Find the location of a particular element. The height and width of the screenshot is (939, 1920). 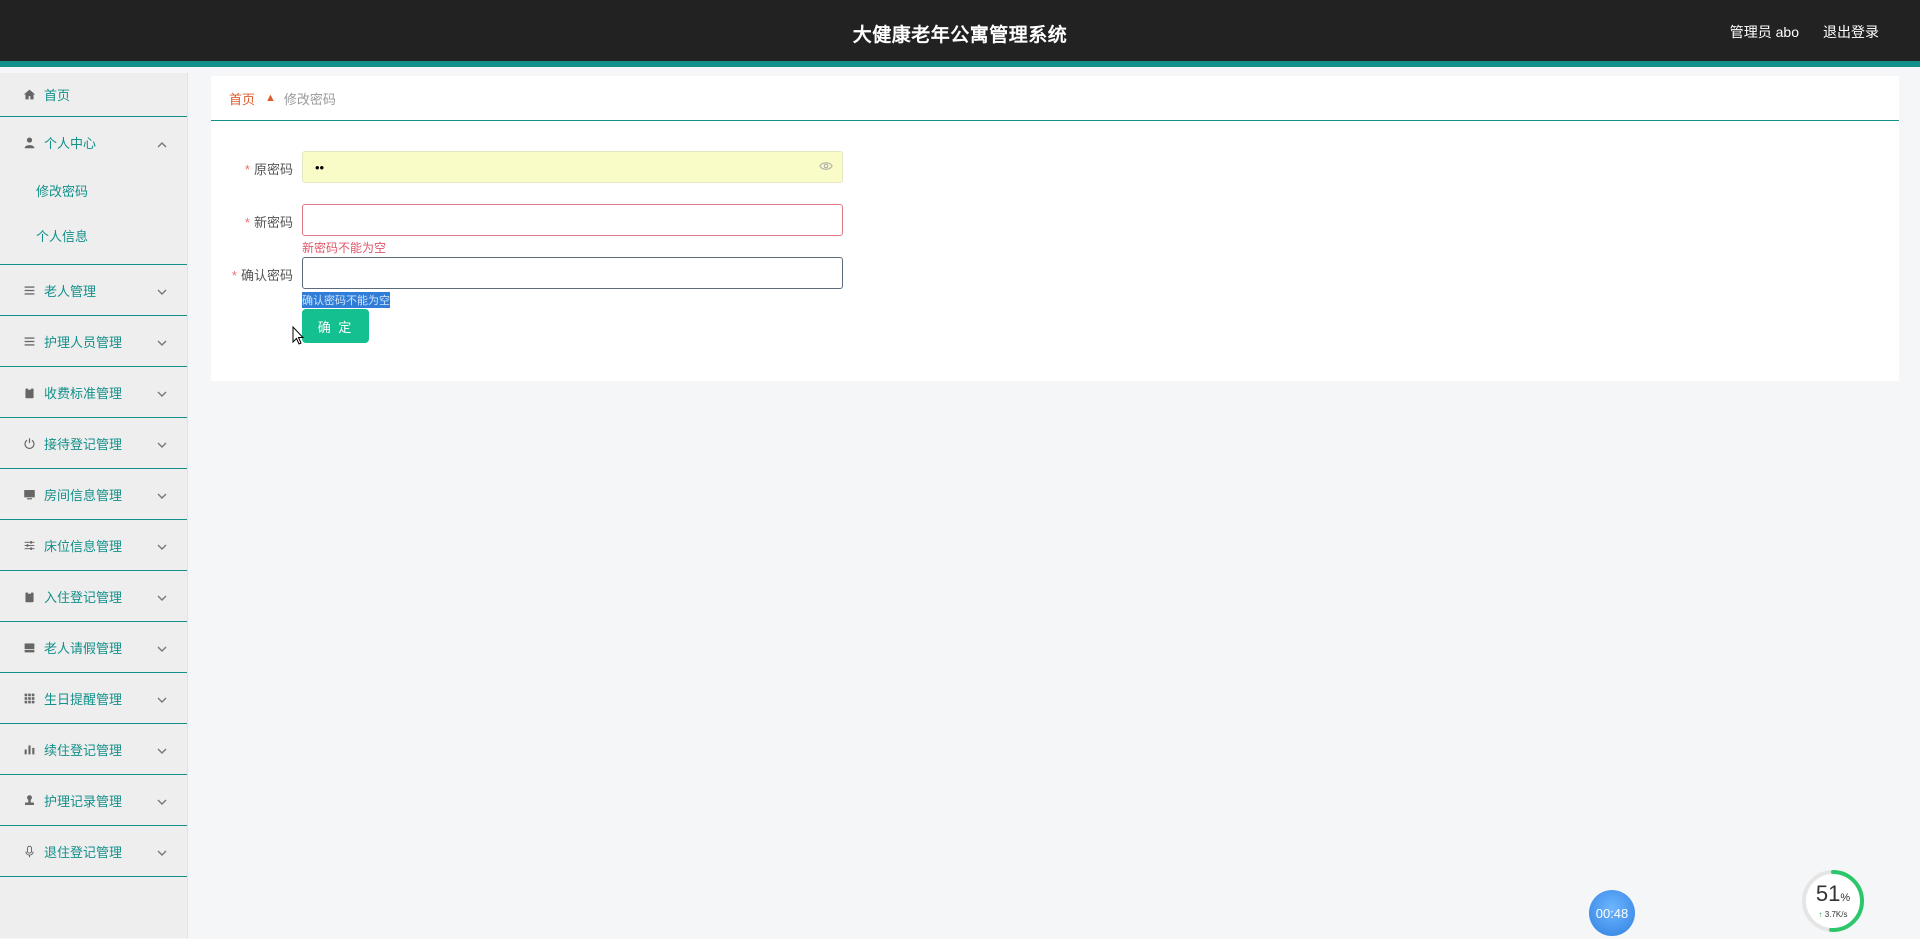

confirm-password-input is located at coordinates (572, 273).